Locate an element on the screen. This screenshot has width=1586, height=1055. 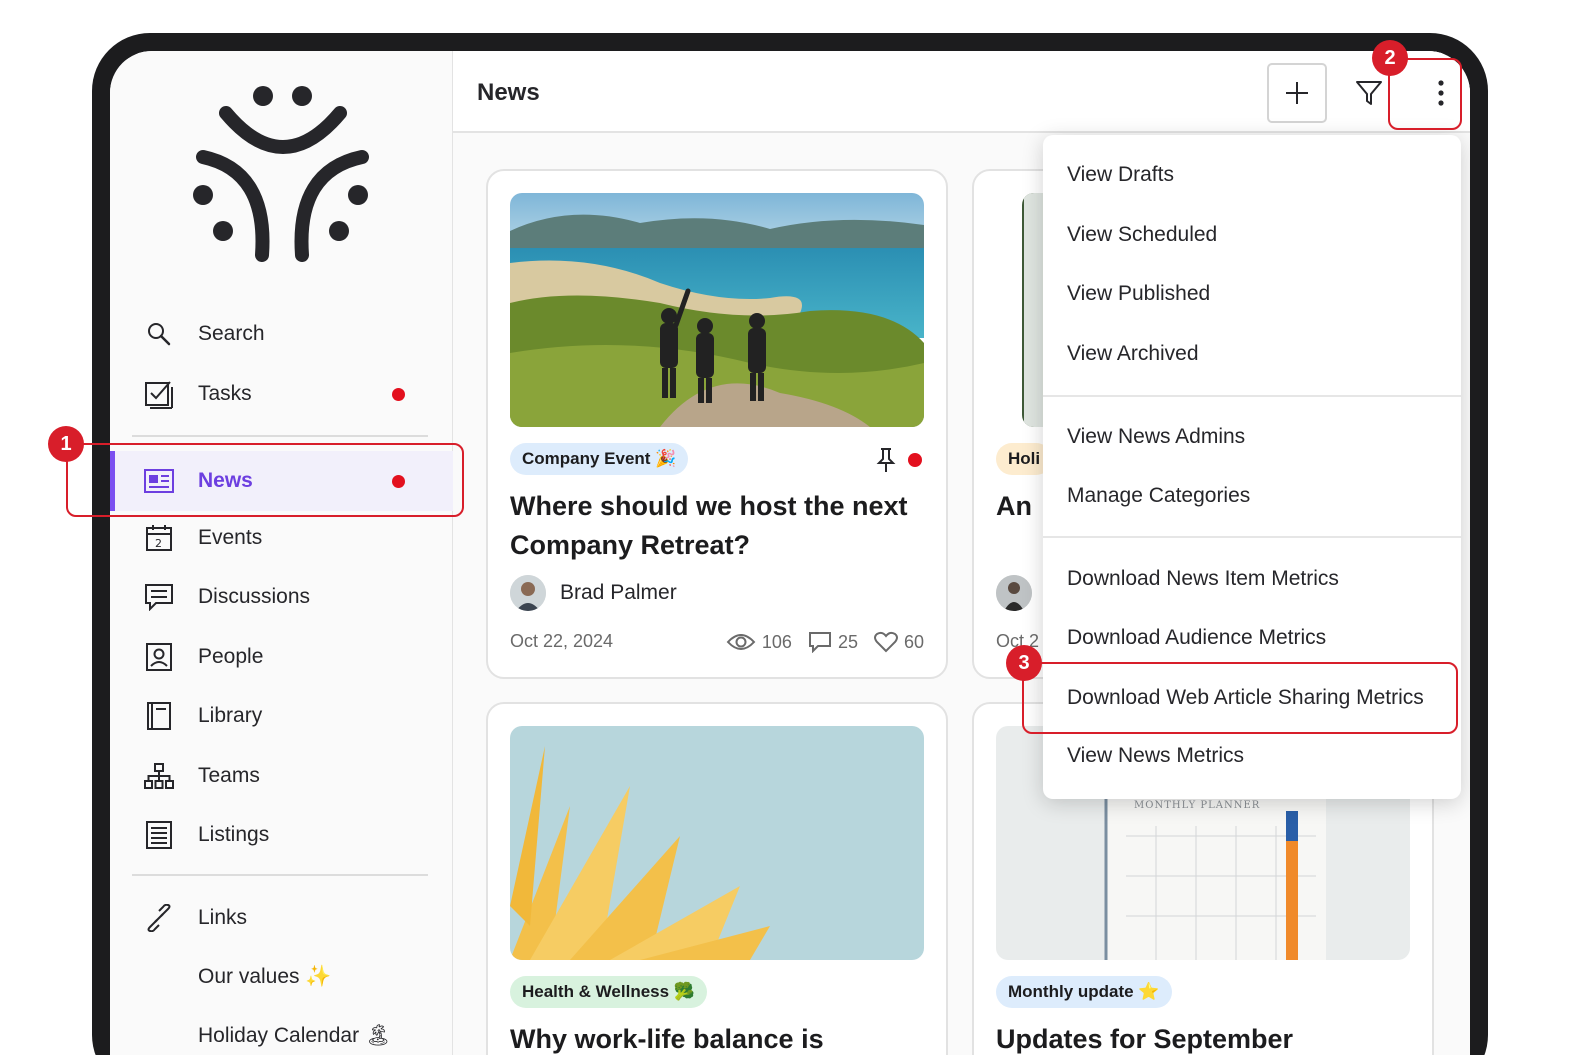
menu-item-view-scheduled: View Scheduled is located at coordinates (1142, 235).